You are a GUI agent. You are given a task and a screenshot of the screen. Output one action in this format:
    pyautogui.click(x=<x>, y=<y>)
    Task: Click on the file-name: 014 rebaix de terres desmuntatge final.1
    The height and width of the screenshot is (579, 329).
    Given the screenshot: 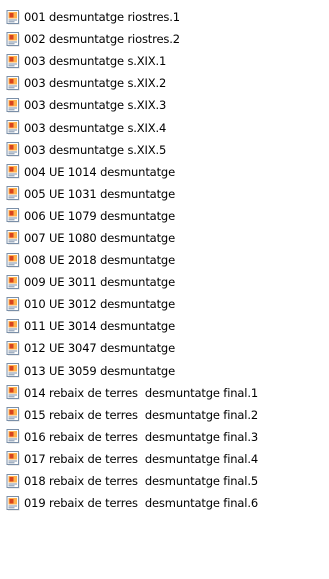 What is the action you would take?
    pyautogui.click(x=141, y=392)
    